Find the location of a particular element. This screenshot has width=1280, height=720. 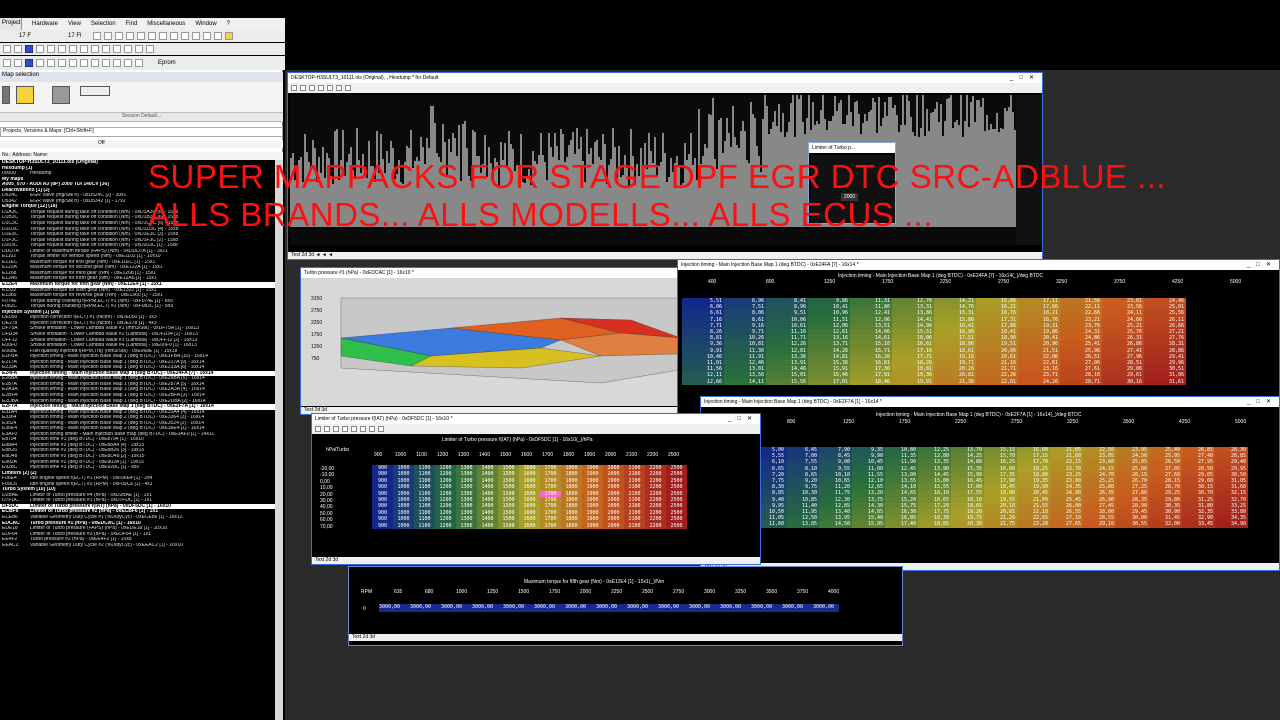

toolbar-icon-plus is located at coordinates (196, 36).